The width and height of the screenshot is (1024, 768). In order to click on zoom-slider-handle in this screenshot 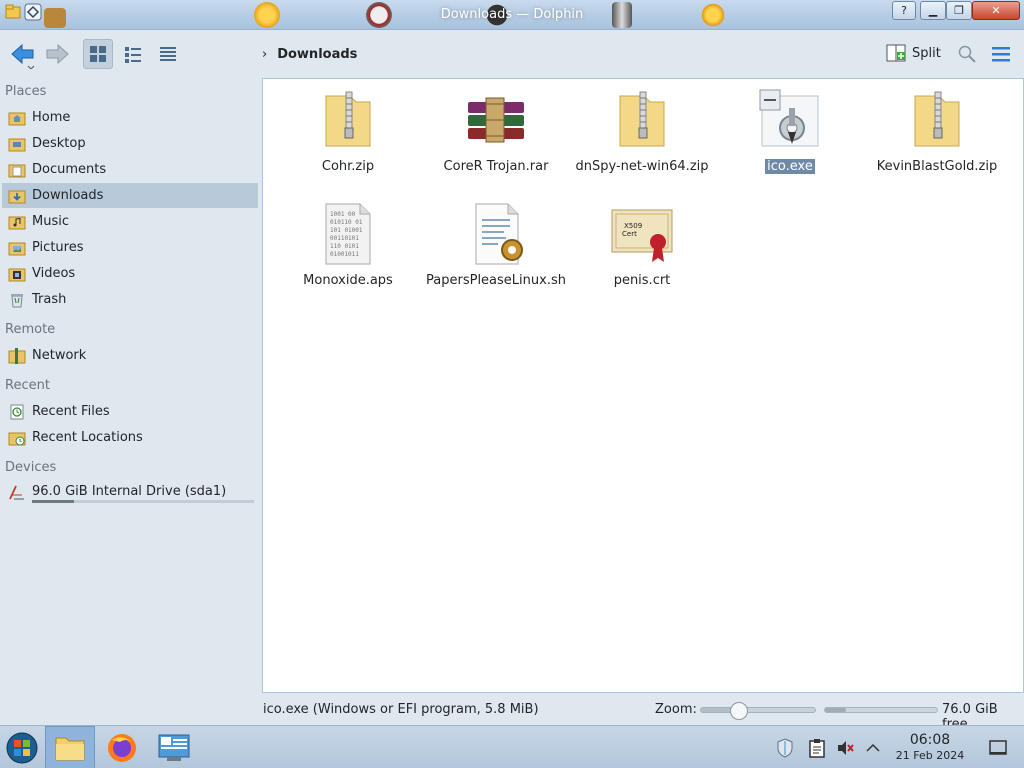, I will do `click(739, 711)`.